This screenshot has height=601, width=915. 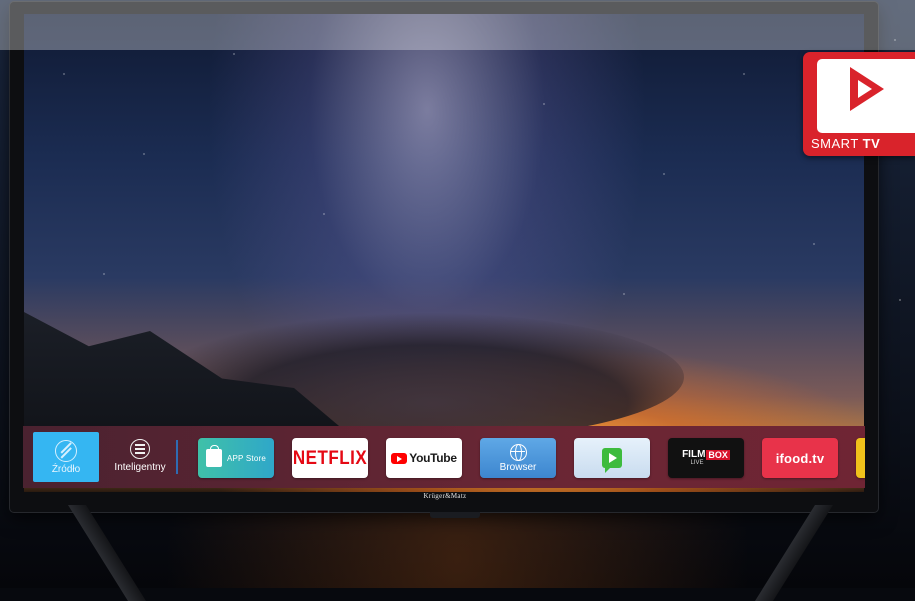 What do you see at coordinates (518, 467) in the screenshot?
I see `browser-label: Browser` at bounding box center [518, 467].